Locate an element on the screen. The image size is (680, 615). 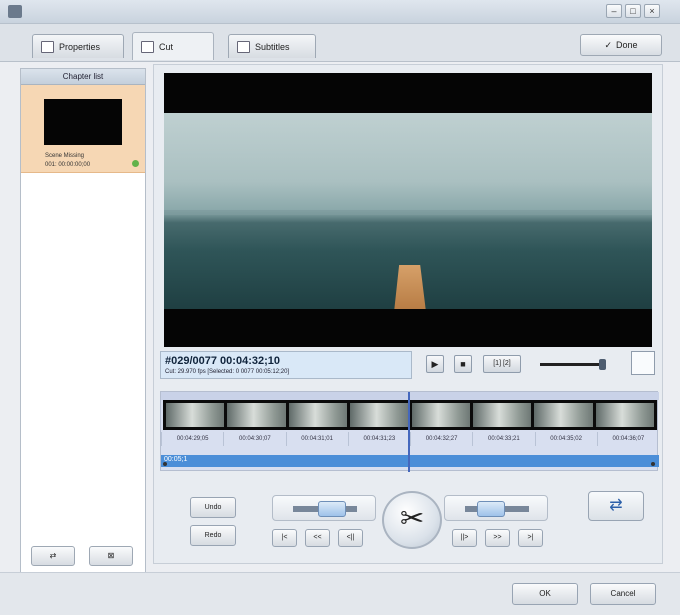
right-jog-slider is located at coordinates (496, 508).